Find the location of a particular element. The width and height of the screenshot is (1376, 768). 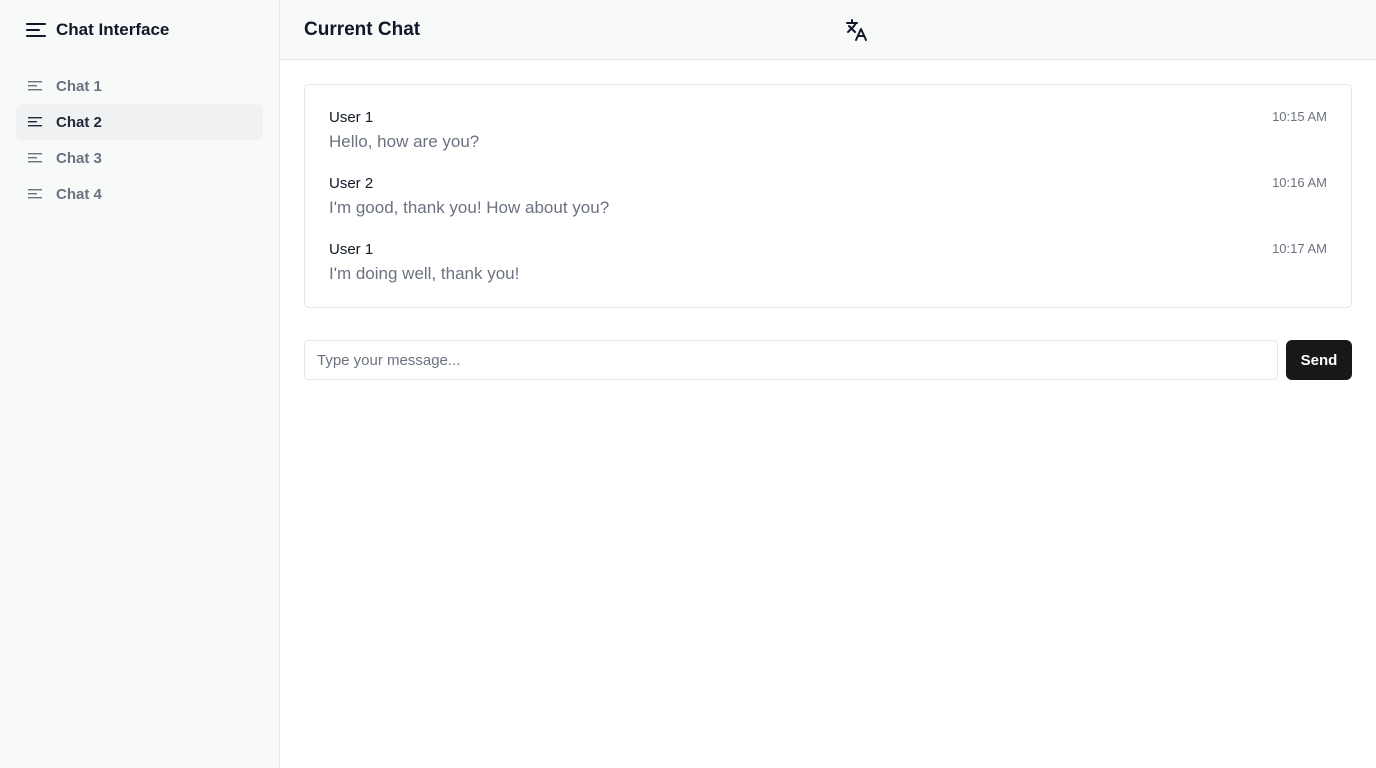

page-title: Current Chat is located at coordinates (362, 29).